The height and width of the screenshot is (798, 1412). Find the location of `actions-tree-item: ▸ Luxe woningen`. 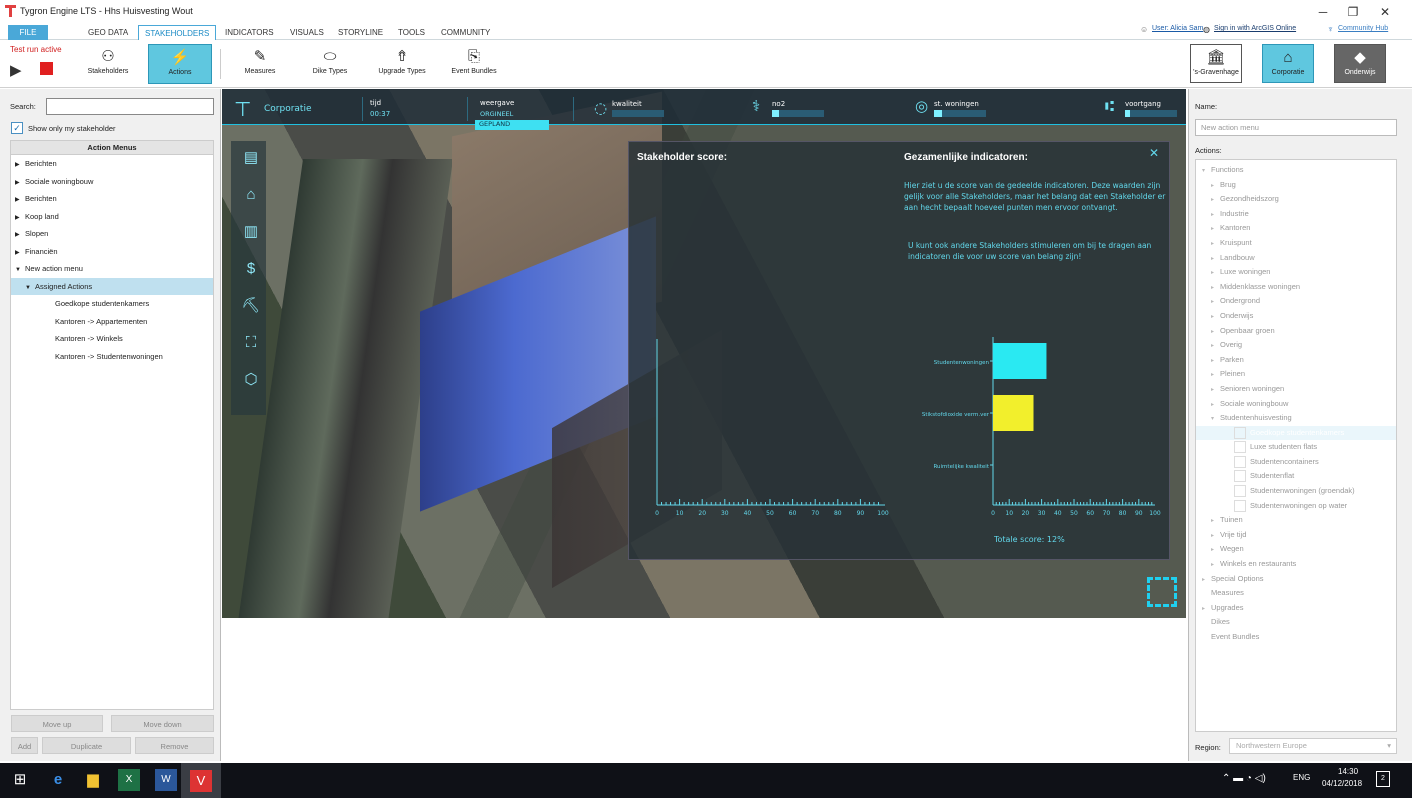

actions-tree-item: ▸ Luxe woningen is located at coordinates (1296, 272).